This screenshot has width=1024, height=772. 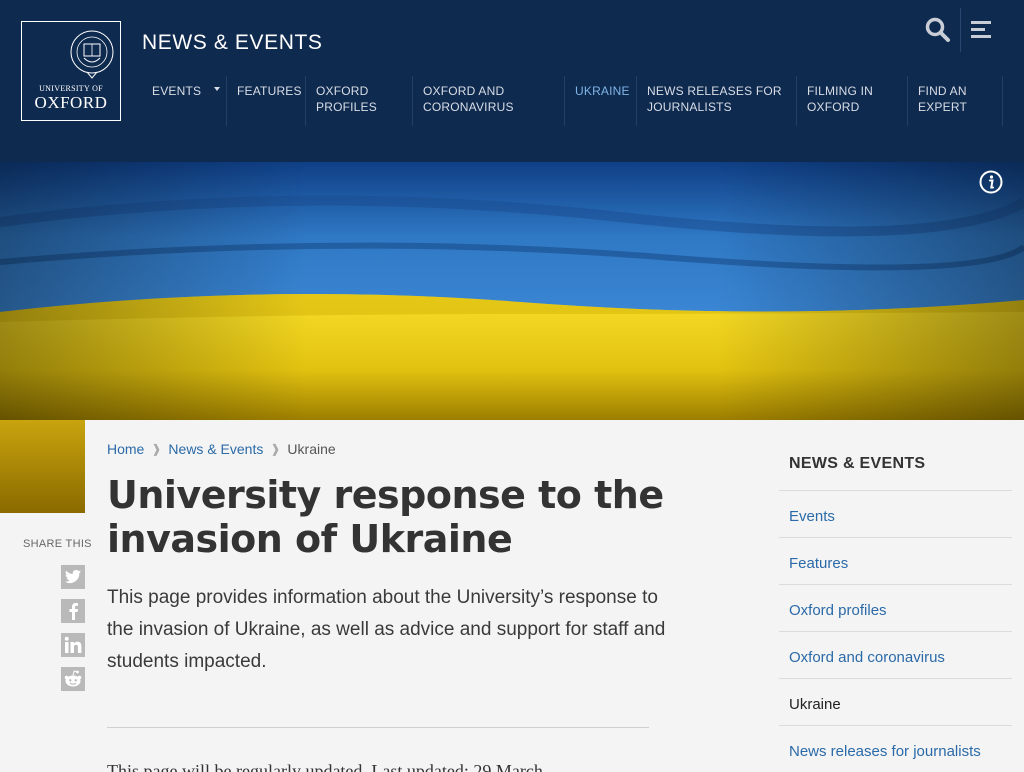 I want to click on search-icon, so click(x=938, y=30).